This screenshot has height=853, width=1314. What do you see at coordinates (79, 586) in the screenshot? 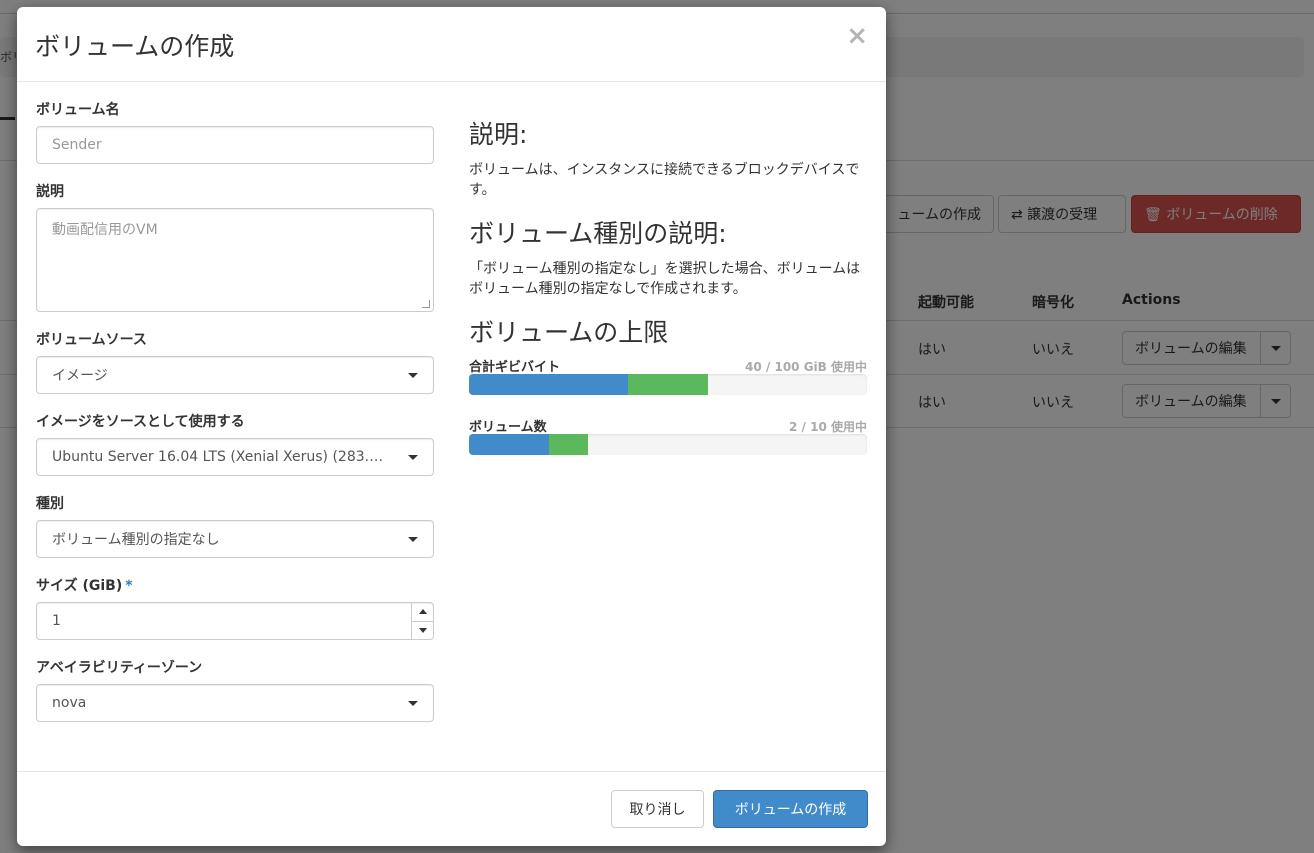
I see `size-label-text: サイズ (GiB)` at bounding box center [79, 586].